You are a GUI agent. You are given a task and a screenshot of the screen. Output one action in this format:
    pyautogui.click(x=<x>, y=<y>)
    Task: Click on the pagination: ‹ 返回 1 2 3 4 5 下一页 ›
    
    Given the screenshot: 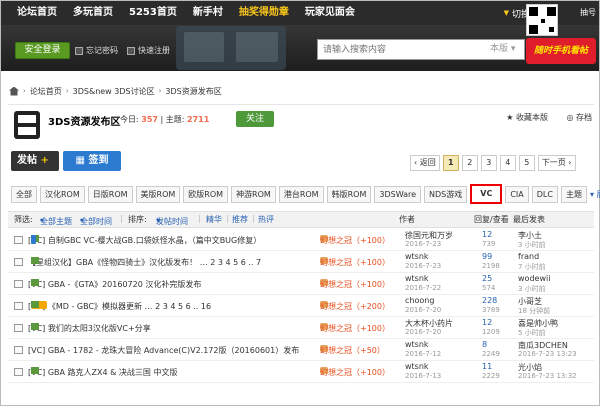 What is the action you would take?
    pyautogui.click(x=493, y=163)
    